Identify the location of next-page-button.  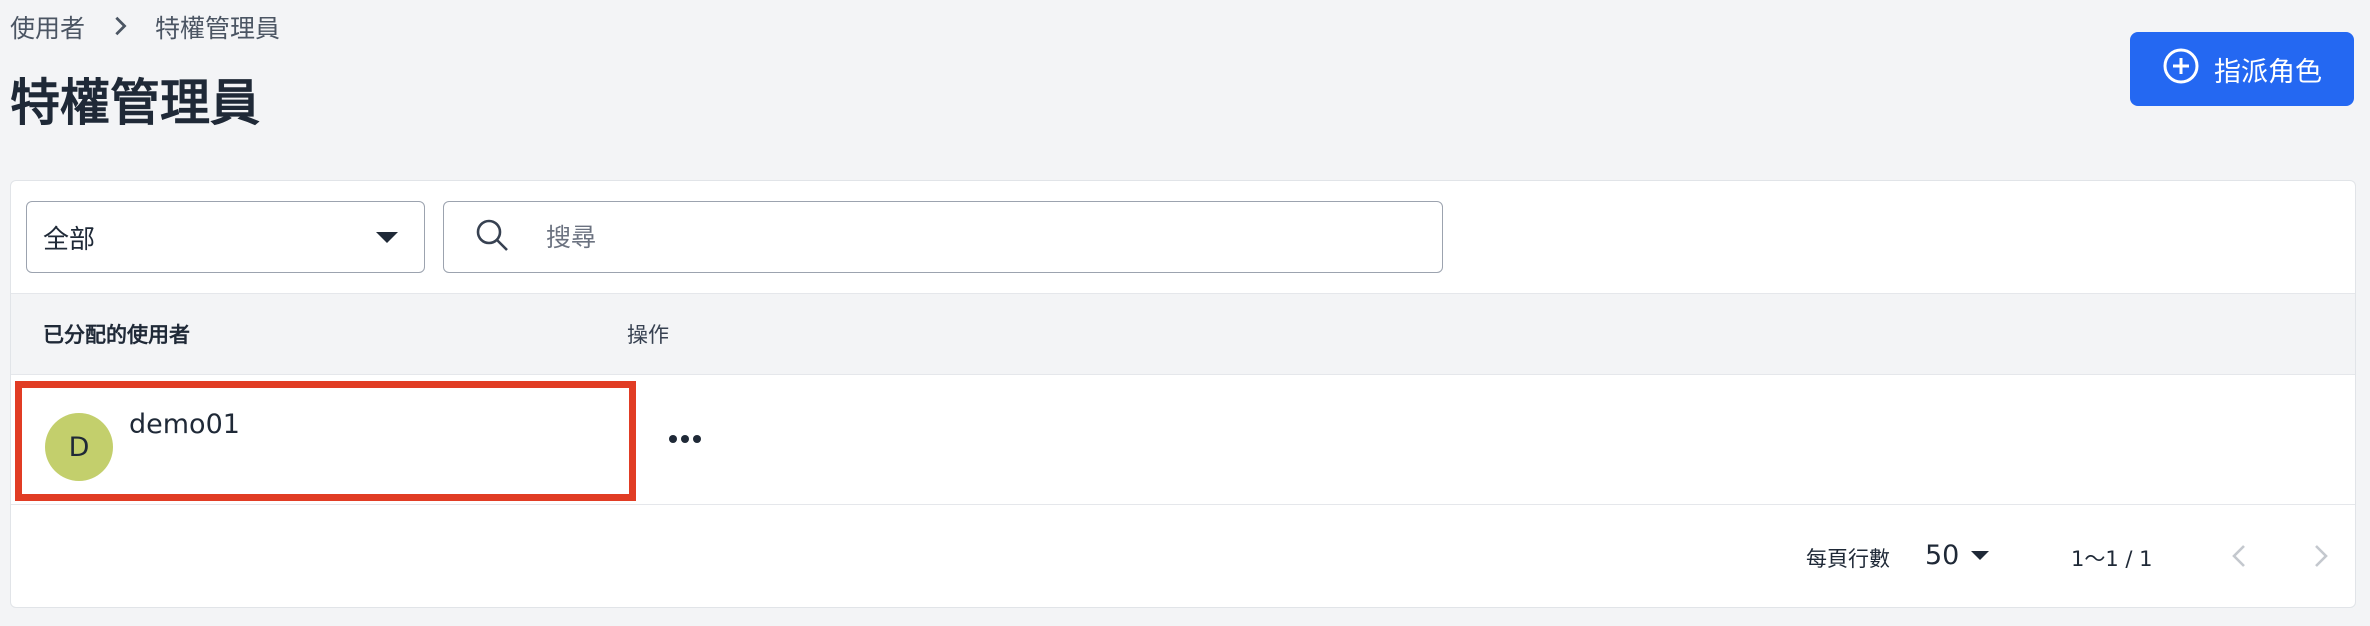
(2320, 556).